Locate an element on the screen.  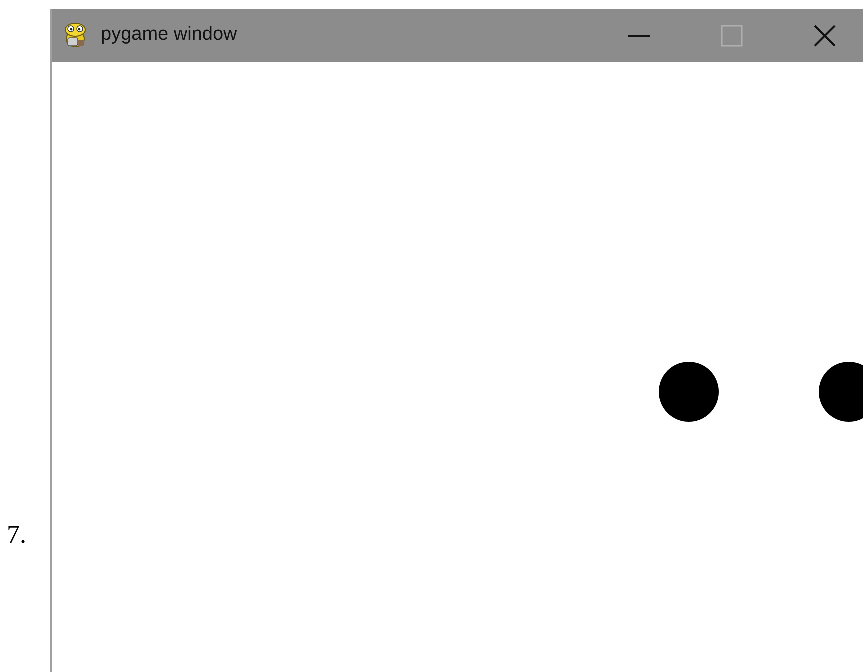
window-title: pygame window is located at coordinates (169, 35).